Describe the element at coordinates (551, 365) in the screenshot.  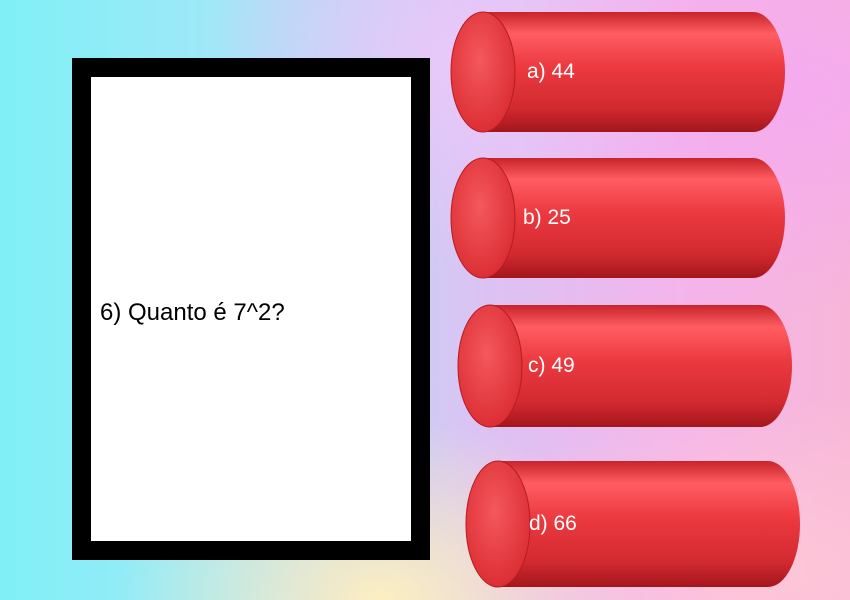
I see `answer-option-c-label: c) 49` at that location.